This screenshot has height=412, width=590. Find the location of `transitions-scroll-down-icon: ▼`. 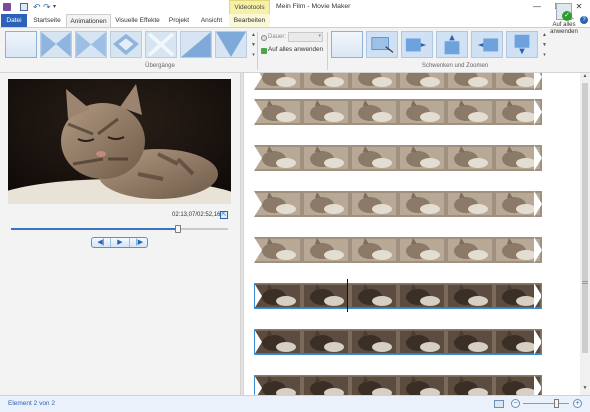

transitions-scroll-down-icon: ▼ is located at coordinates (253, 45).